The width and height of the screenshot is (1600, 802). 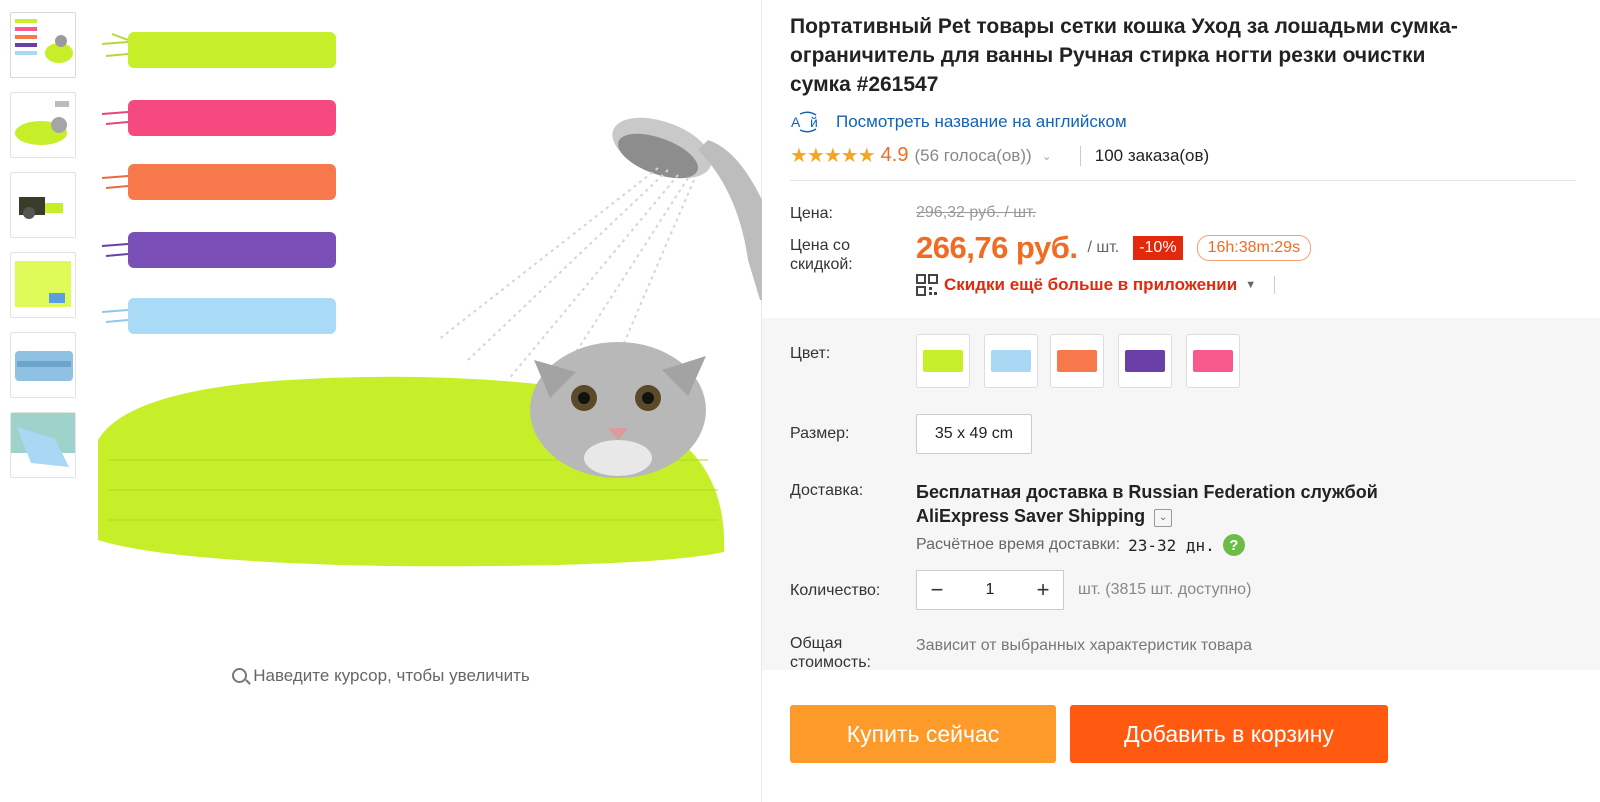 What do you see at coordinates (1163, 518) in the screenshot?
I see `dropdown-icon: ⌄` at bounding box center [1163, 518].